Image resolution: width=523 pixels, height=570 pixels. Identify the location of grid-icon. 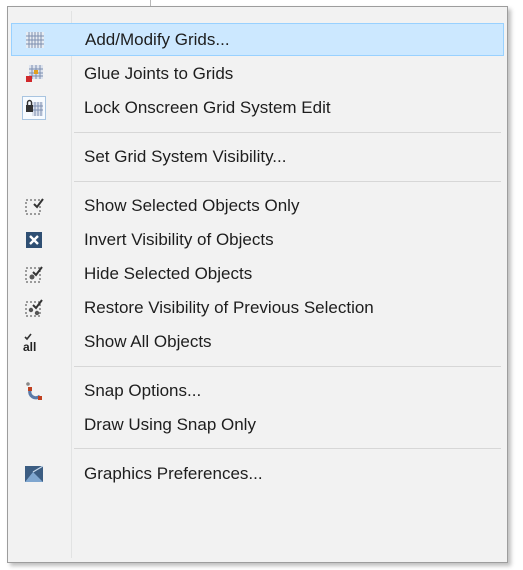
(35, 40).